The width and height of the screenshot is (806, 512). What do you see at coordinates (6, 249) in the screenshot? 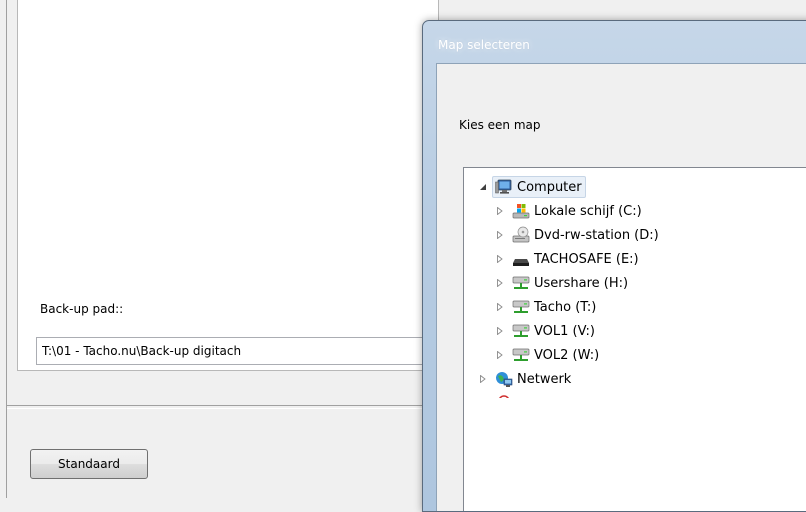
I see `window-edge` at bounding box center [6, 249].